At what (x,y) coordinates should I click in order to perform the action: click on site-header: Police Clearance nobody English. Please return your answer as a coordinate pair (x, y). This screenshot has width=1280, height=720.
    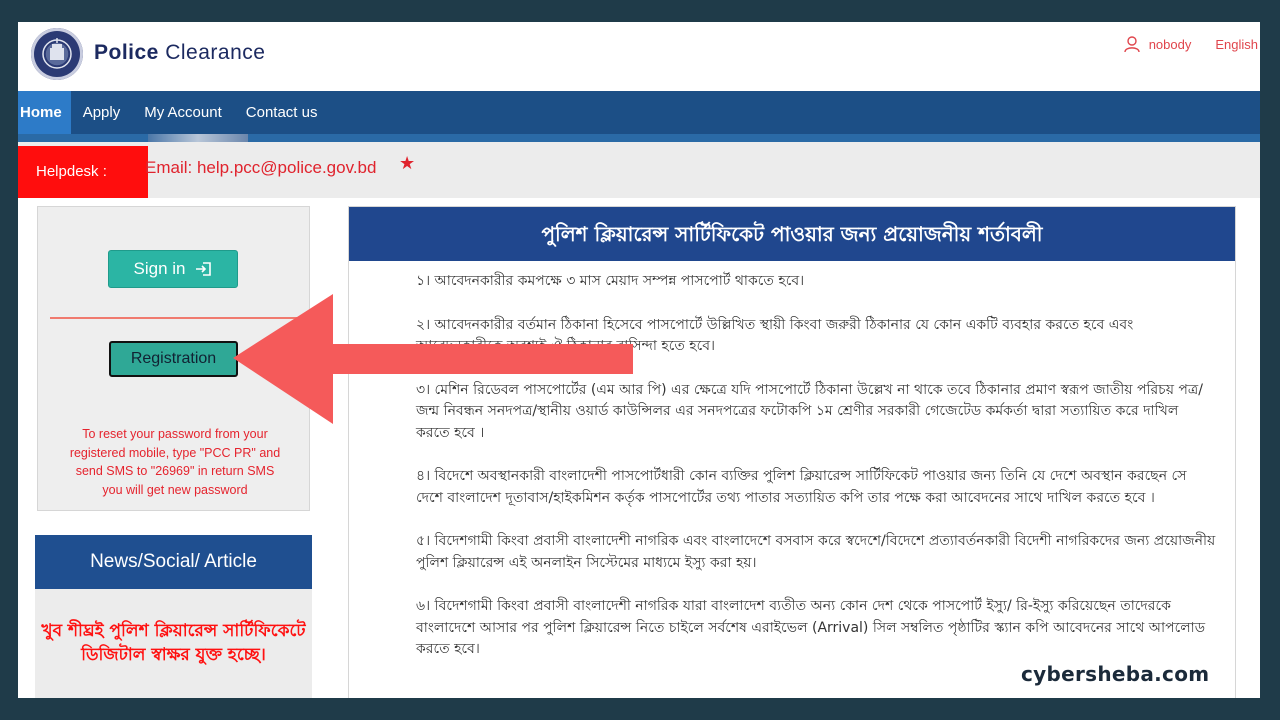
    Looking at the image, I should click on (639, 56).